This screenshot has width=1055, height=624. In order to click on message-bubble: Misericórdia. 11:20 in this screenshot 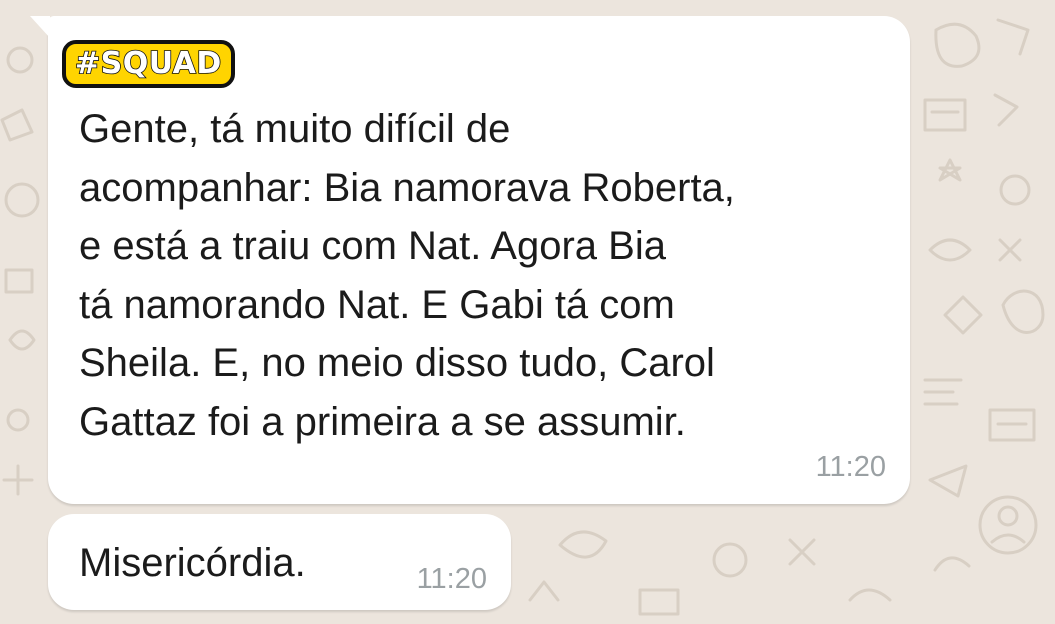, I will do `click(279, 562)`.